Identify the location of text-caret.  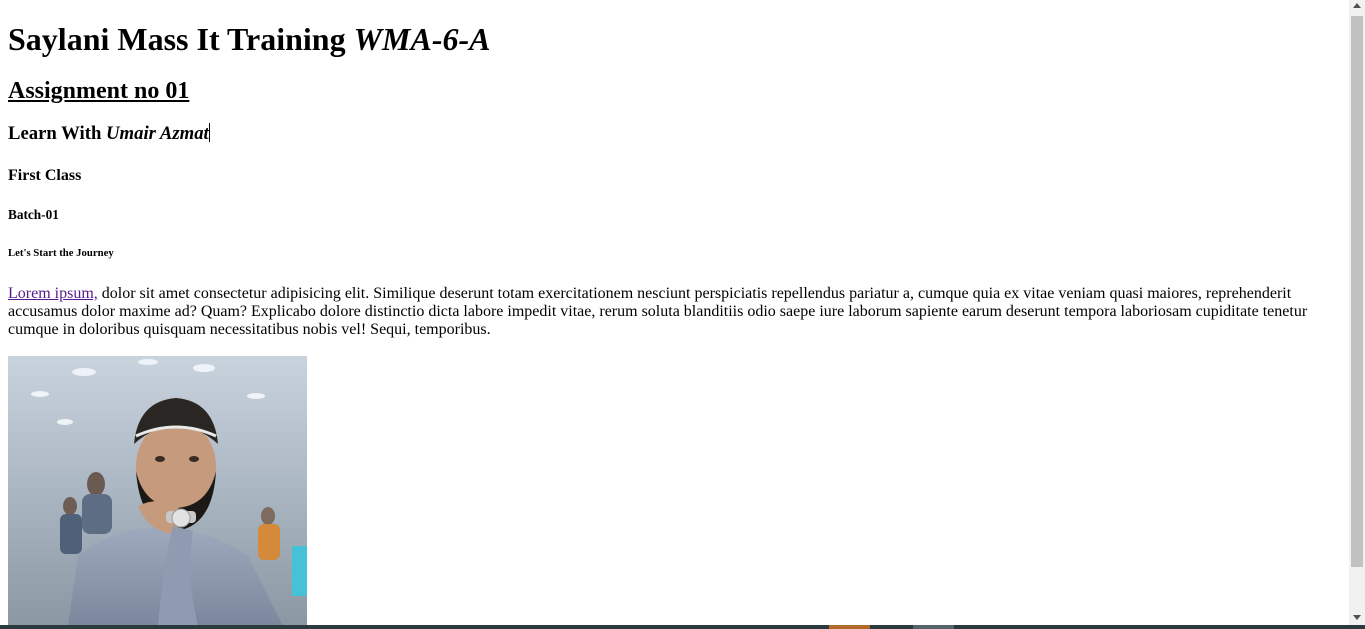
(209, 132).